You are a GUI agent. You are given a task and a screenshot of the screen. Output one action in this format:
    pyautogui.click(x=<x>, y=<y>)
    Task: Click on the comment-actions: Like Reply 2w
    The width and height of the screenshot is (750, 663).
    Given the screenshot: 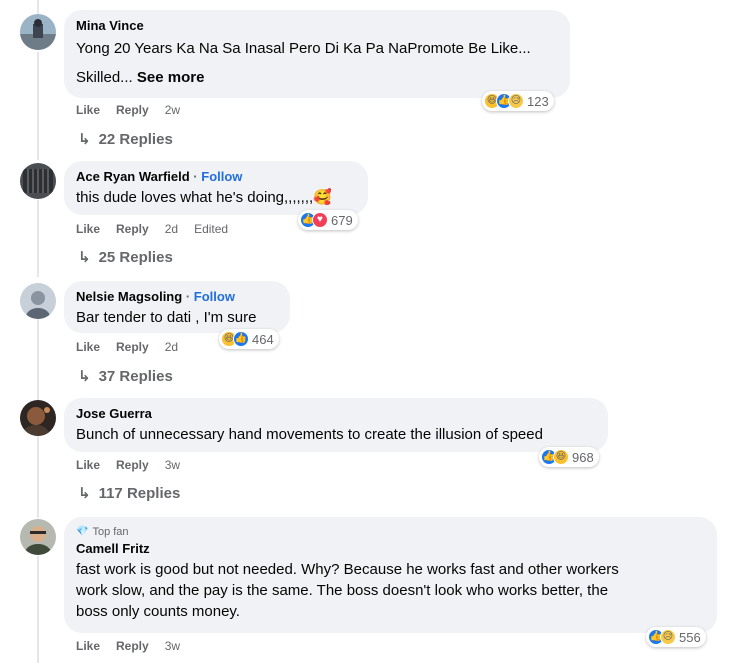 What is the action you would take?
    pyautogui.click(x=136, y=110)
    